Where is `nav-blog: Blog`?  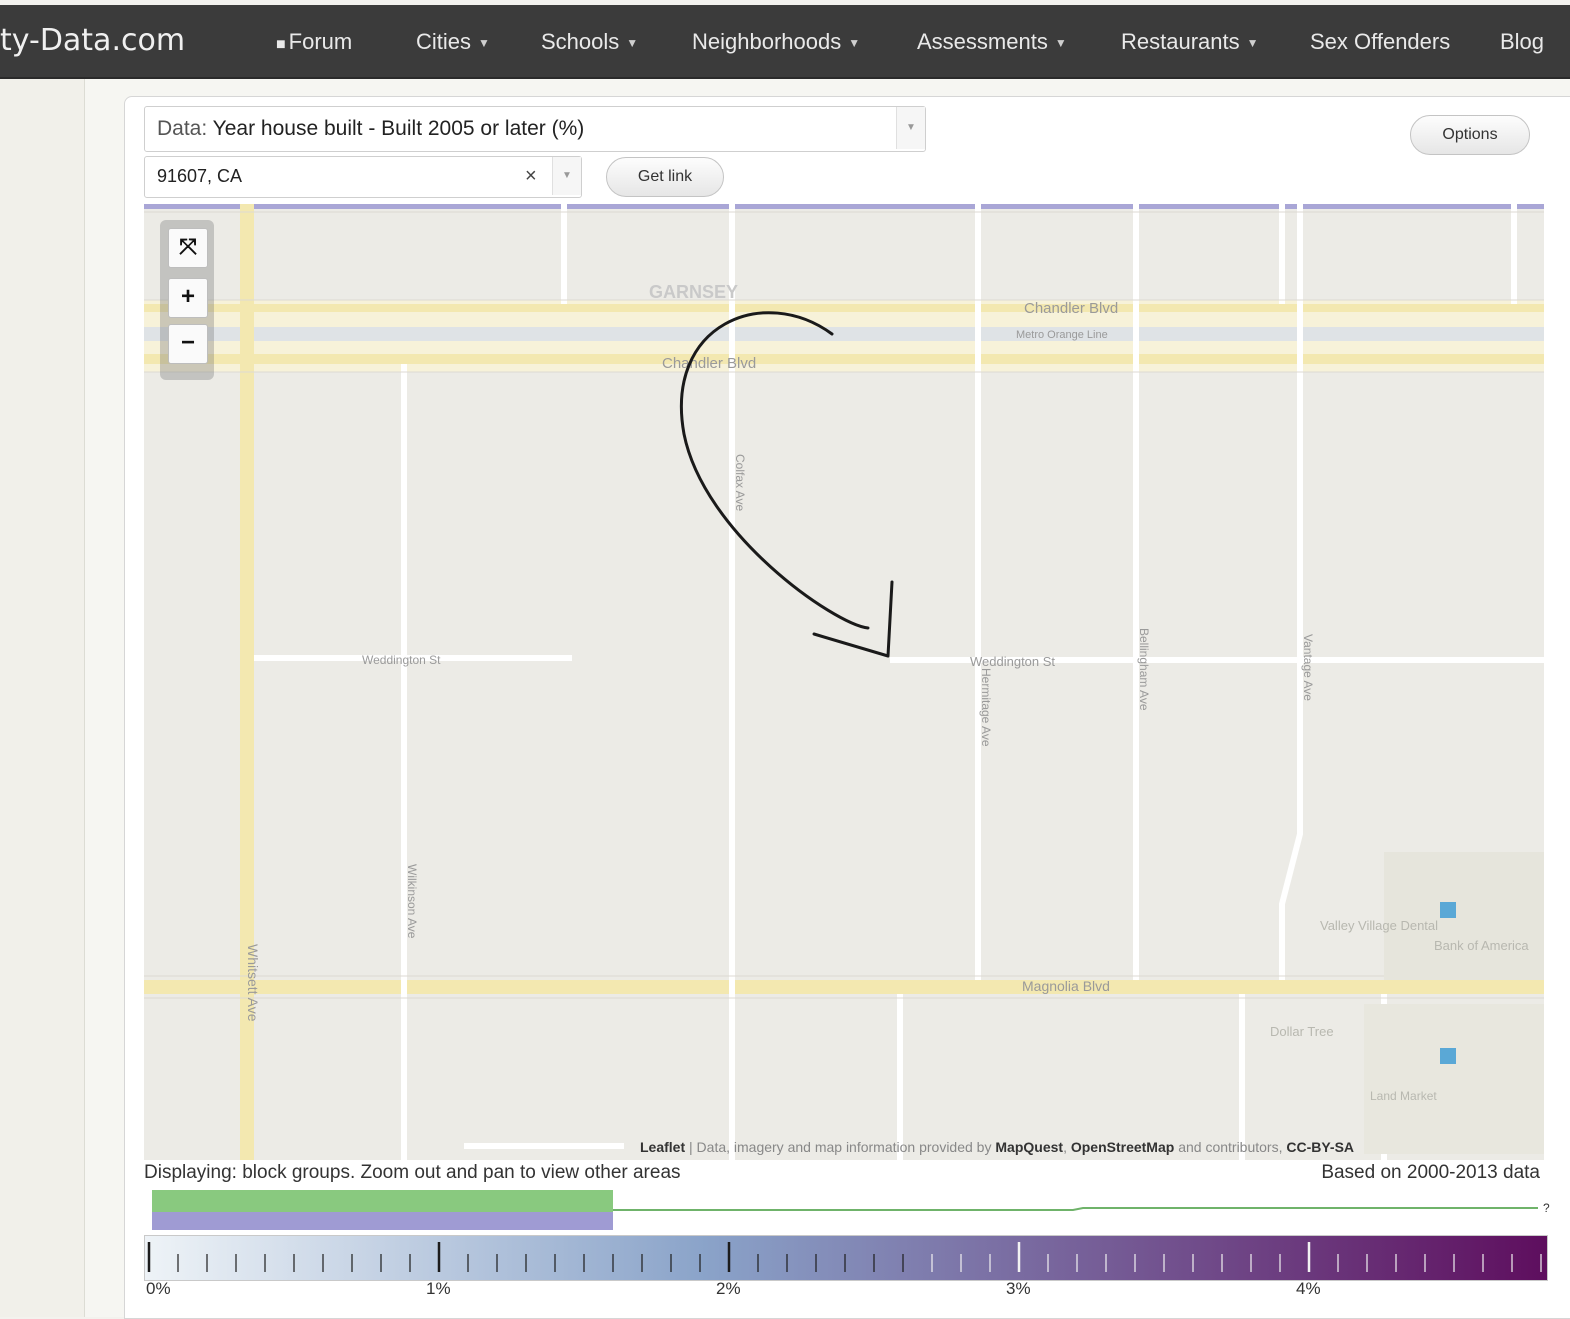 nav-blog: Blog is located at coordinates (1522, 42).